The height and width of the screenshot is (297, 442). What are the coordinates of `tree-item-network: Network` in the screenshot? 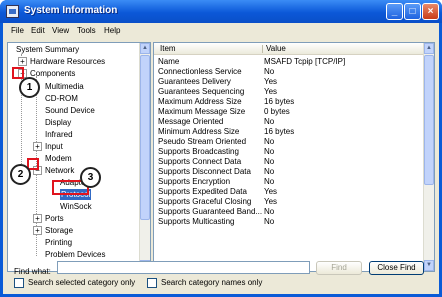 It's located at (59, 170).